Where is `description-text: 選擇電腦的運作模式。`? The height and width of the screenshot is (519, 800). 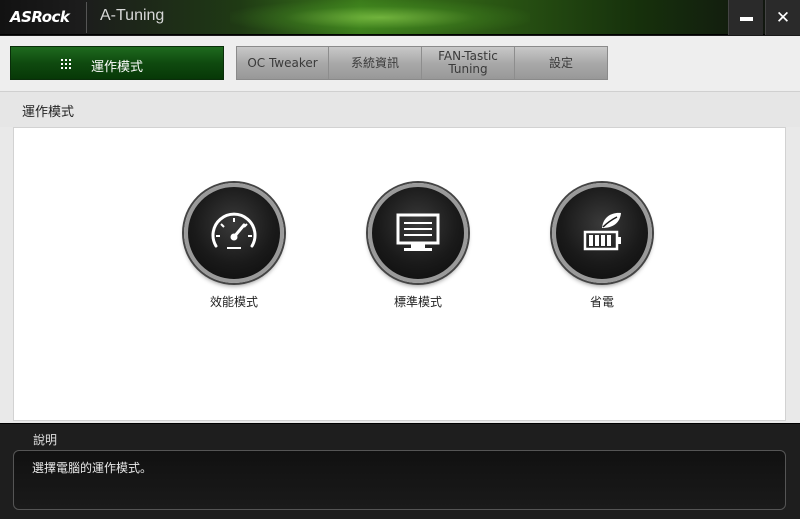 description-text: 選擇電腦的運作模式。 is located at coordinates (92, 468).